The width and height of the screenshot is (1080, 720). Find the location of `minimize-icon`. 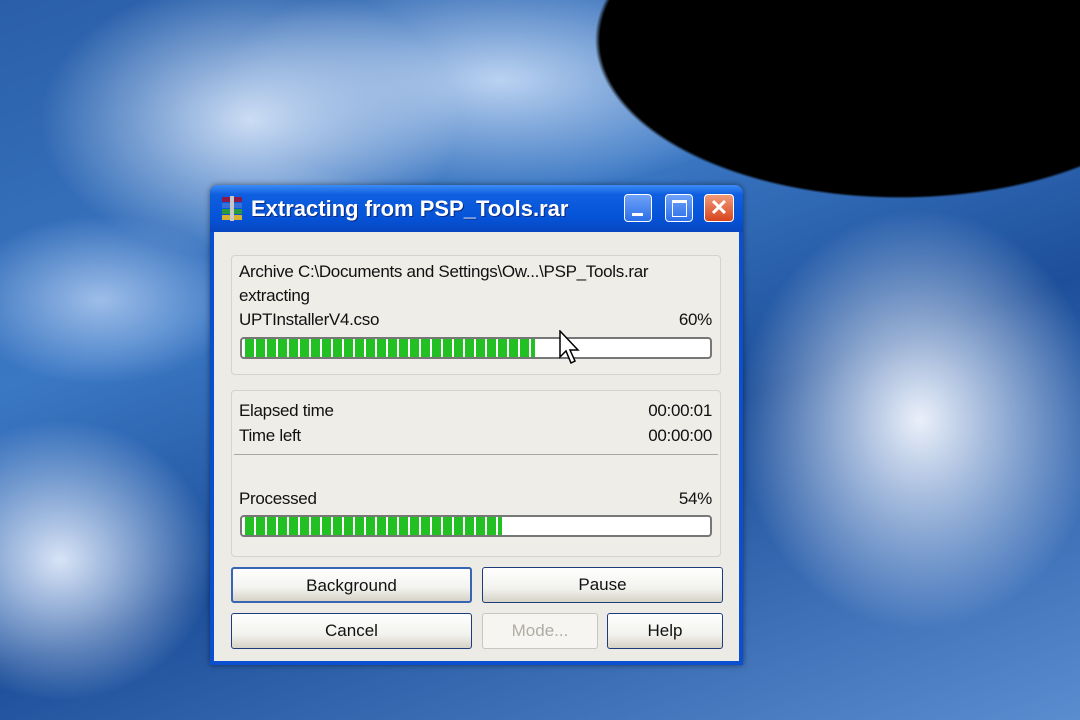

minimize-icon is located at coordinates (637, 214).